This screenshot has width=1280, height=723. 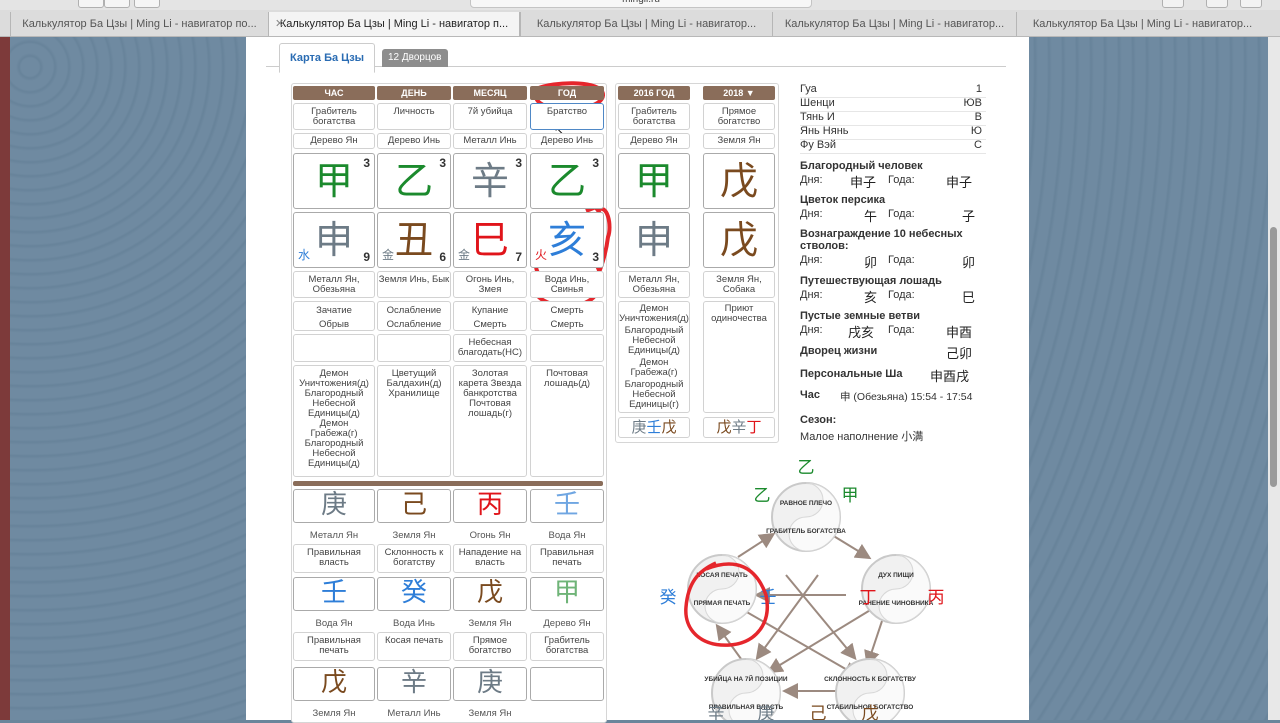 I want to click on hidden-stem: 丙, so click(x=490, y=506).